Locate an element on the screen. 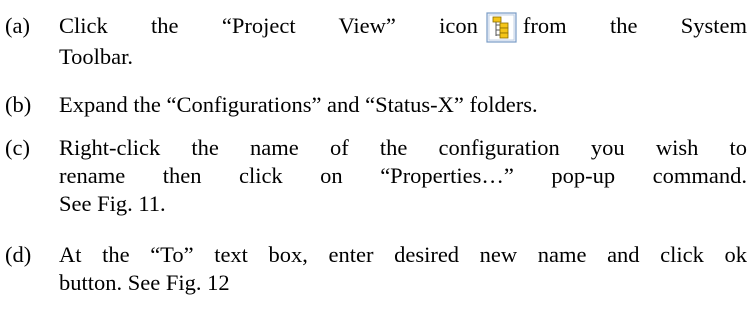 The height and width of the screenshot is (320, 748). step-text-segment: from the System is located at coordinates (635, 25).